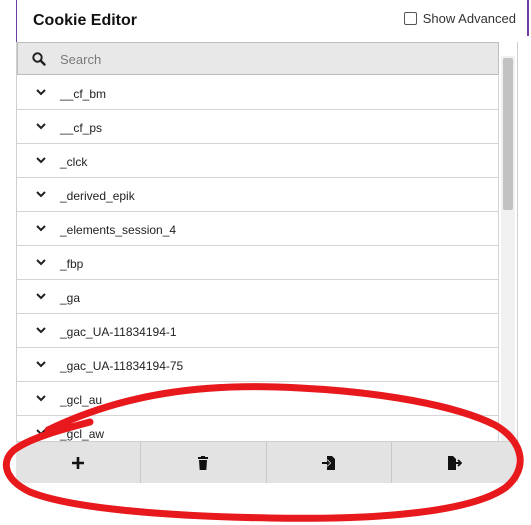 This screenshot has height=525, width=531. I want to click on list-item: _gac_UA-11834194-1, so click(258, 331).